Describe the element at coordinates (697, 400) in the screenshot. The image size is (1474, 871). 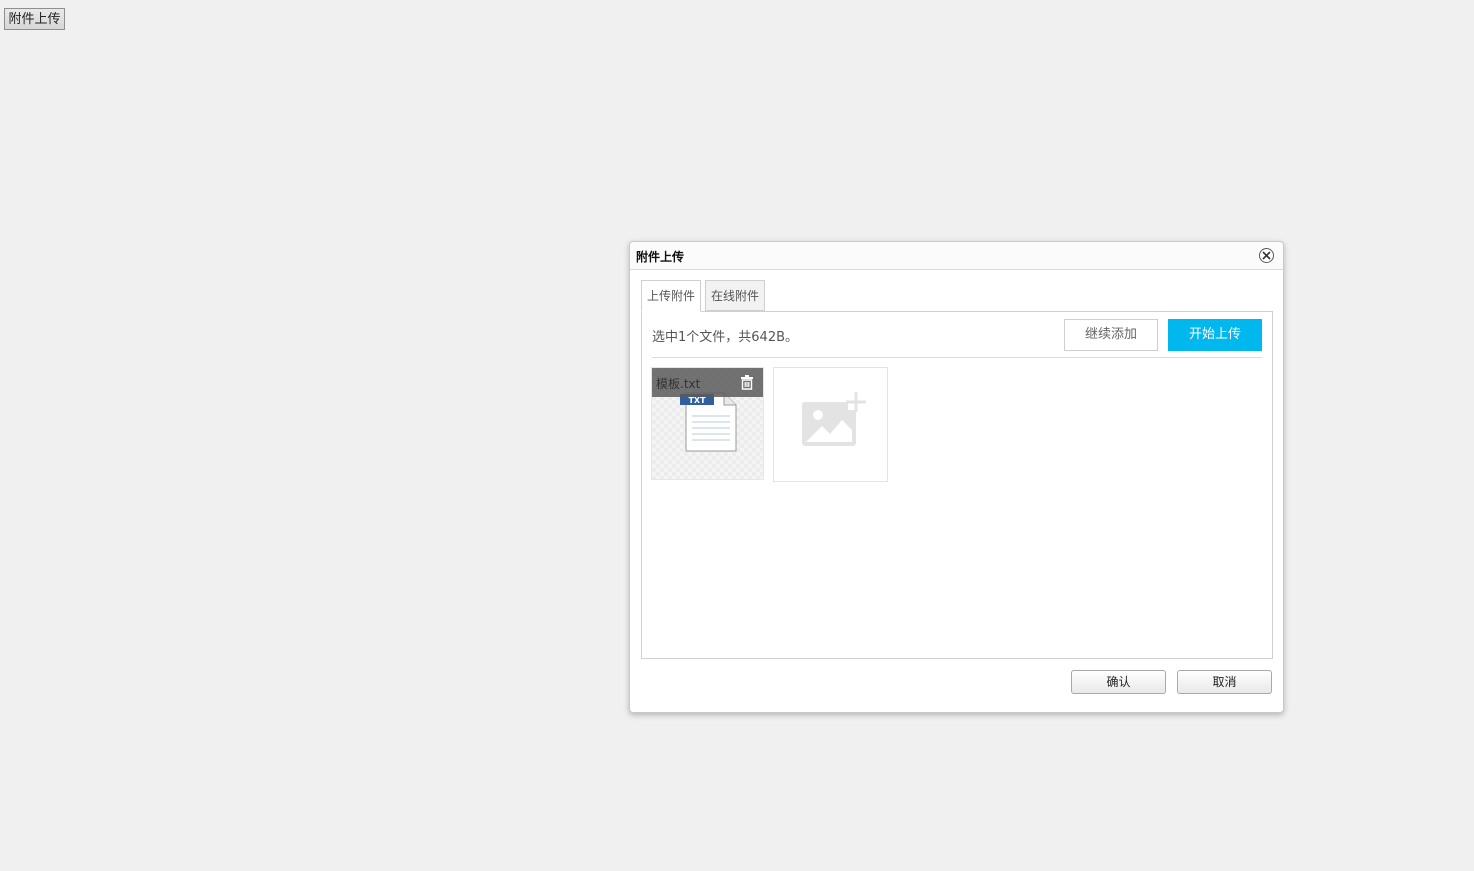
I see `file-type-badge: TXT` at that location.